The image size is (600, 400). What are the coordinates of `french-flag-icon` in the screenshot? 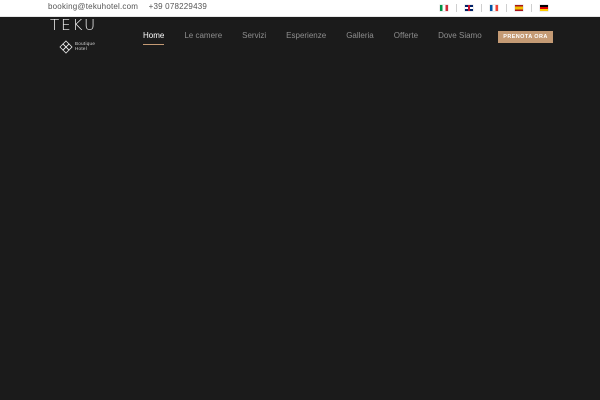 It's located at (494, 8).